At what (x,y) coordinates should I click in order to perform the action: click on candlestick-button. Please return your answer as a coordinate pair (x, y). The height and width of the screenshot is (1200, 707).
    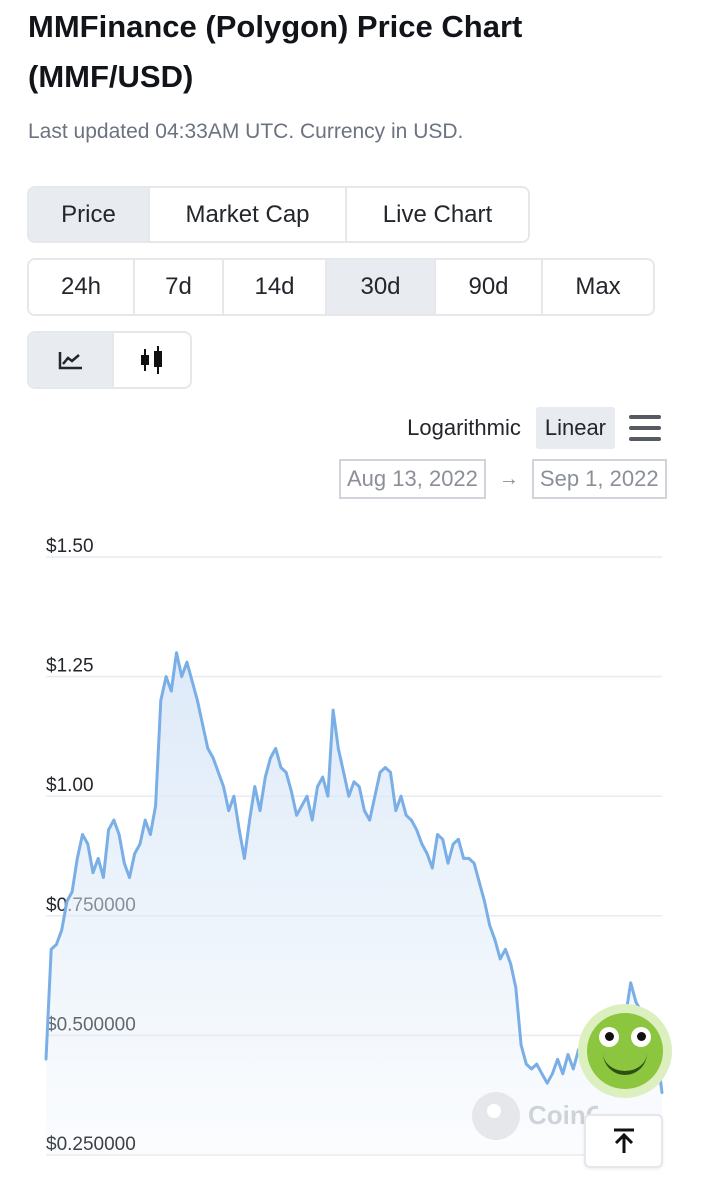
    Looking at the image, I should click on (152, 360).